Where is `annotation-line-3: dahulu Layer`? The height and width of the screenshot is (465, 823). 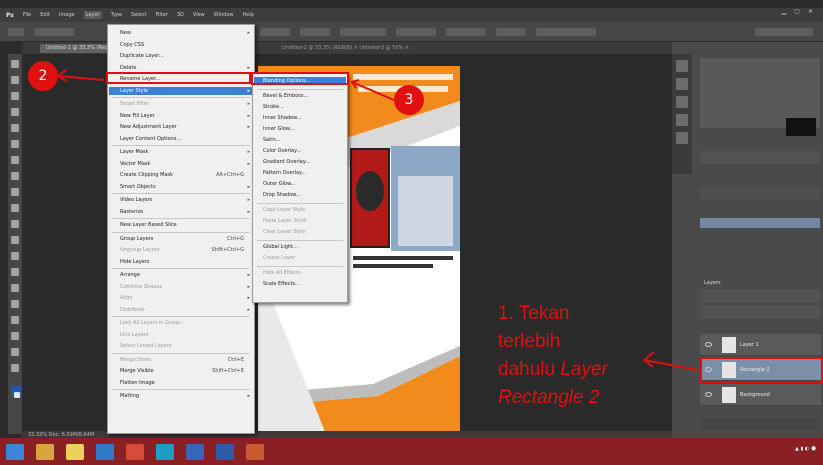 annotation-line-3: dahulu Layer is located at coordinates (573, 370).